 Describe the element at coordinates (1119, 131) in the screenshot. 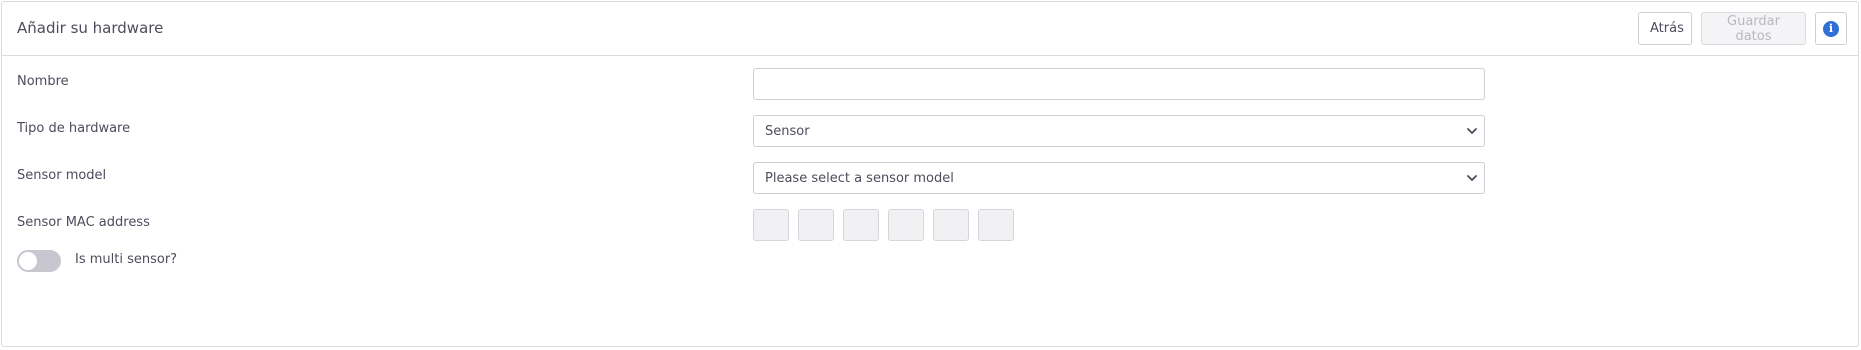

I see `hardware-type-select: Sensor` at that location.